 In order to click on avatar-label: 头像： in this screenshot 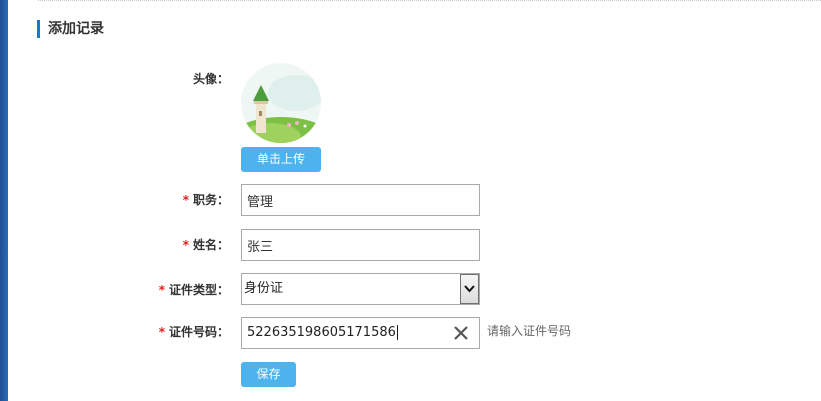, I will do `click(210, 79)`.